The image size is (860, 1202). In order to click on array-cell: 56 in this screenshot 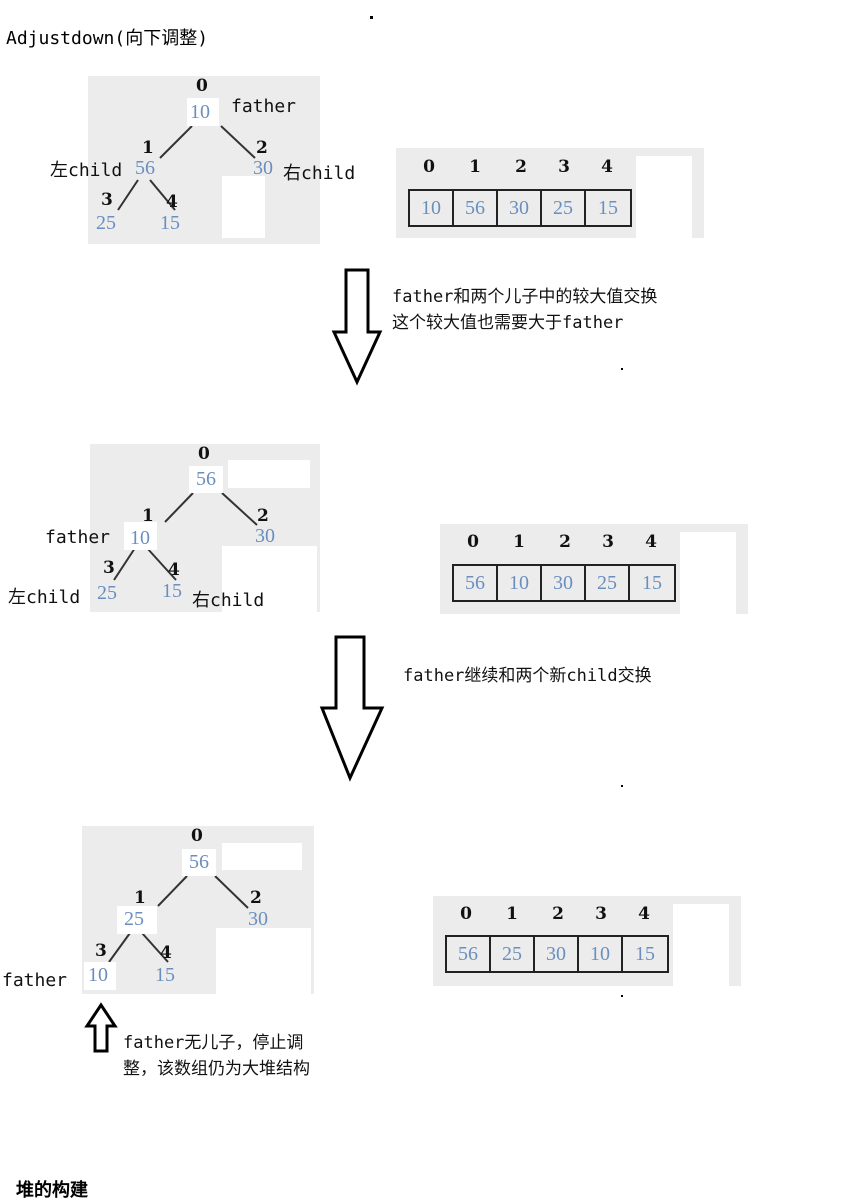, I will do `click(469, 954)`.